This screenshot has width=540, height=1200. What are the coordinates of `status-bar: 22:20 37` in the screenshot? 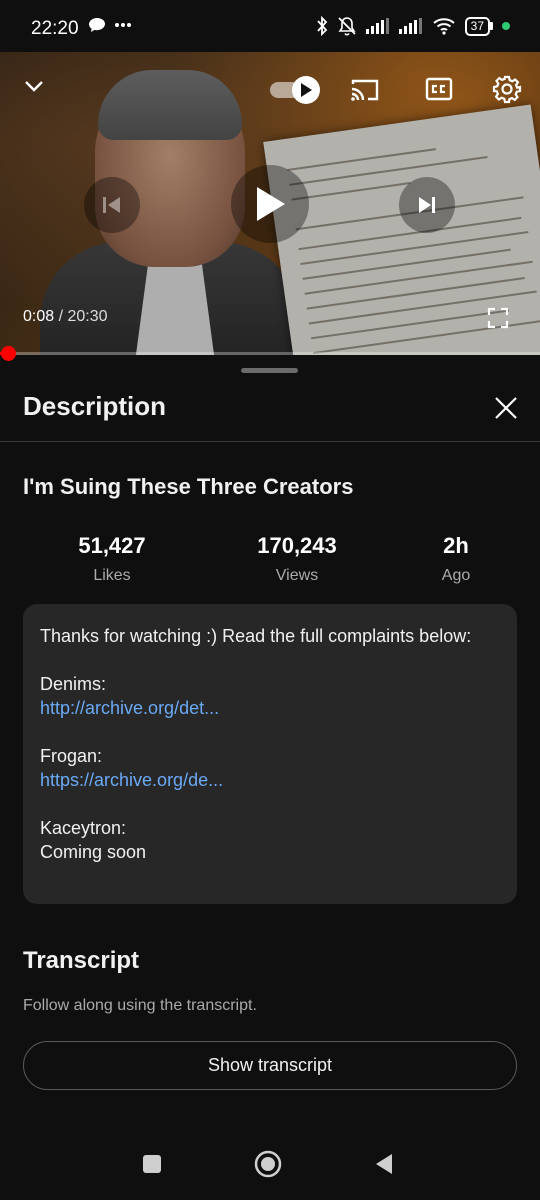 It's located at (270, 26).